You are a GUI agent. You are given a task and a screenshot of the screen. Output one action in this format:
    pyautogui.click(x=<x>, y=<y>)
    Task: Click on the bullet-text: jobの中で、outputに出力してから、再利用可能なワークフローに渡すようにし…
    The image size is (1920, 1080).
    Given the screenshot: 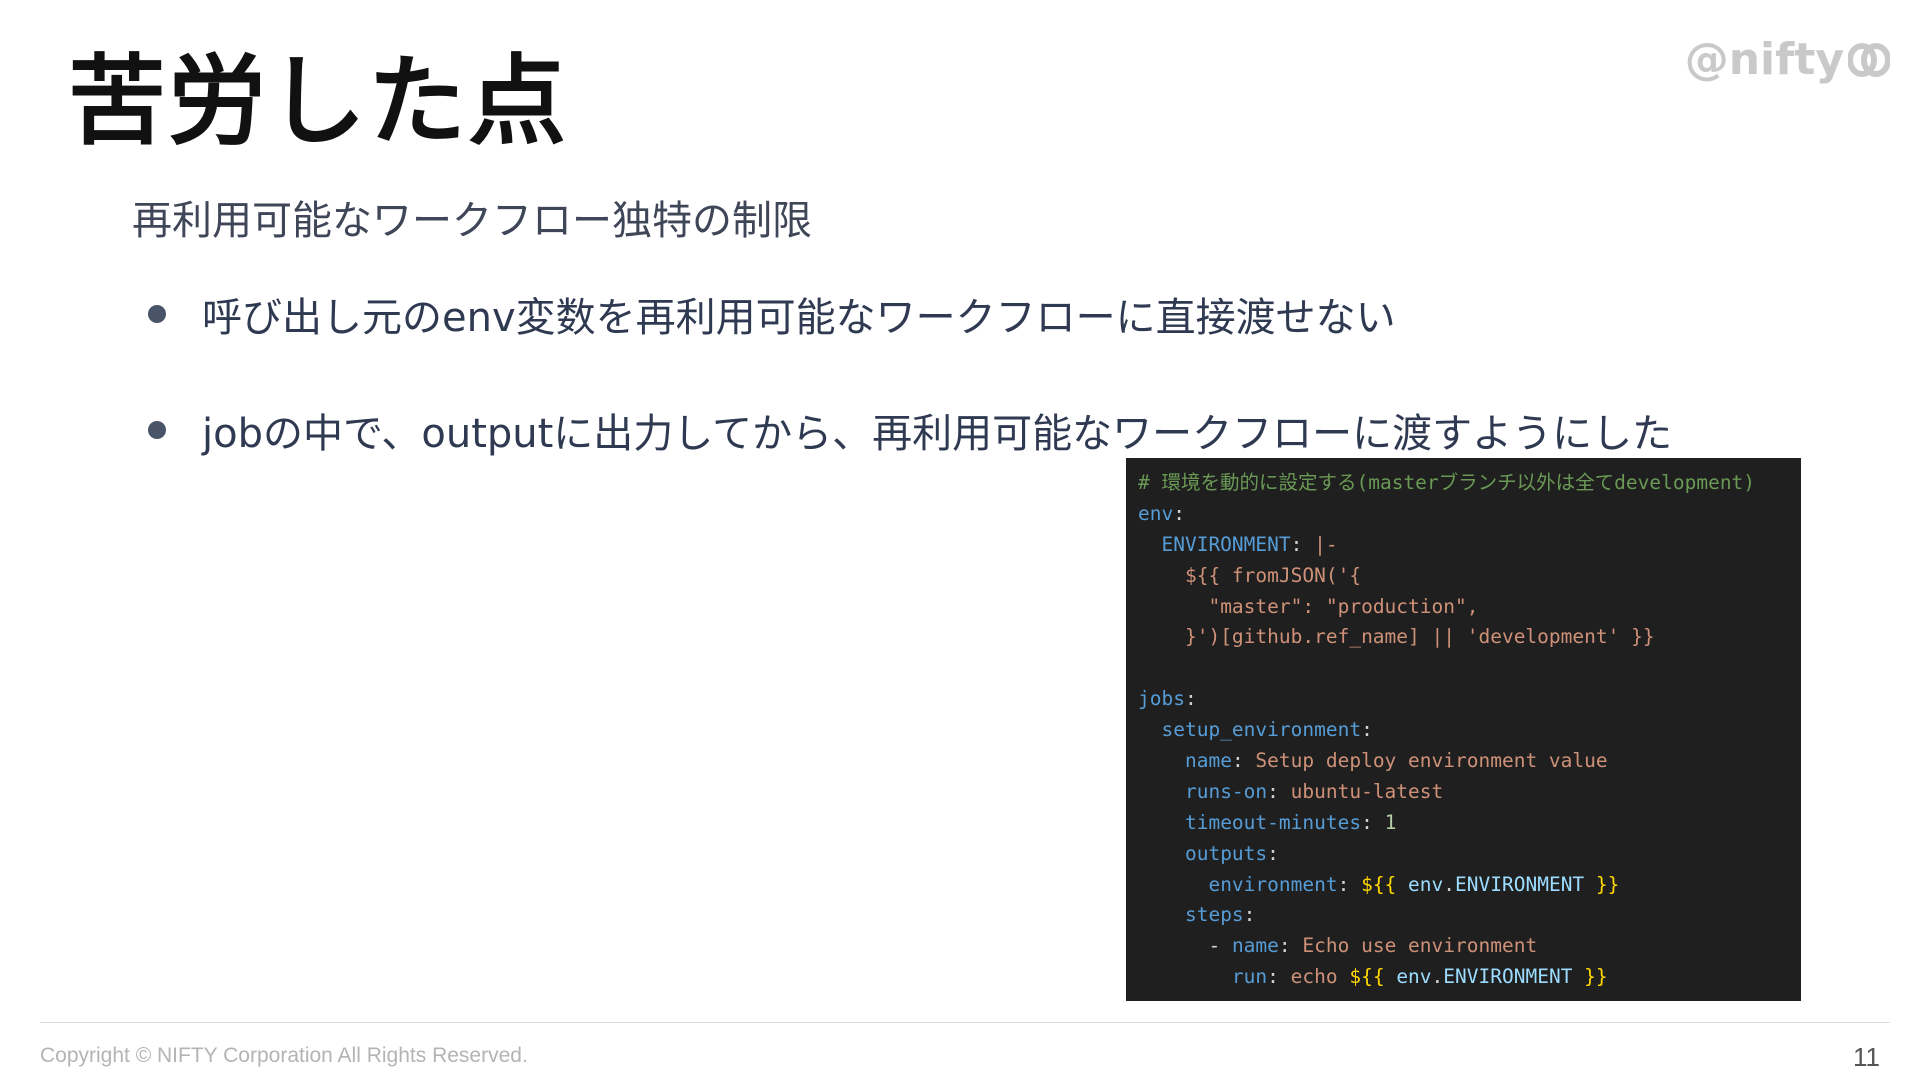 What is the action you would take?
    pyautogui.click(x=937, y=434)
    